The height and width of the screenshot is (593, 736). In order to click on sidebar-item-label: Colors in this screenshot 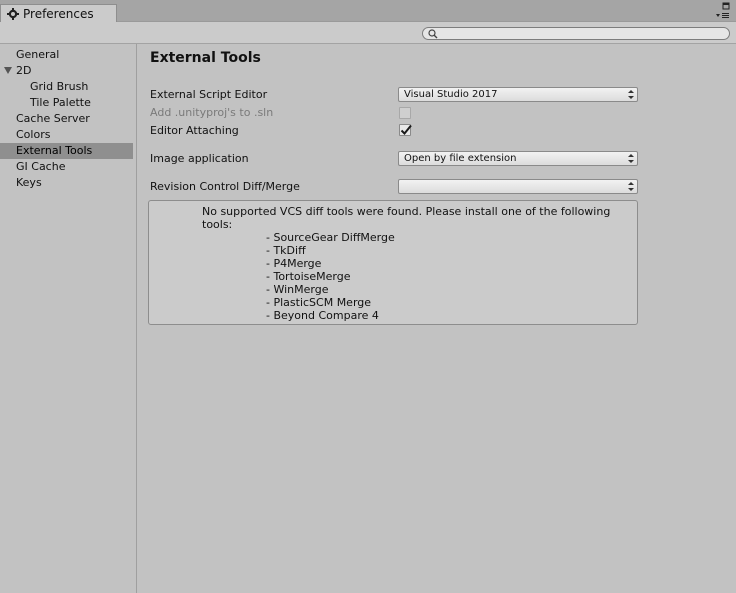, I will do `click(33, 134)`.